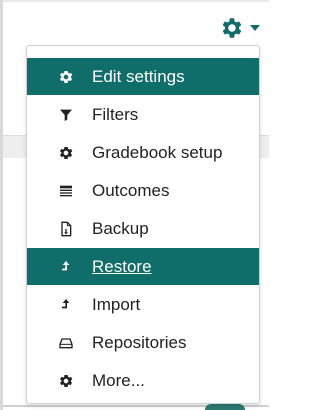 The image size is (320, 410). I want to click on chevron-down-icon, so click(255, 28).